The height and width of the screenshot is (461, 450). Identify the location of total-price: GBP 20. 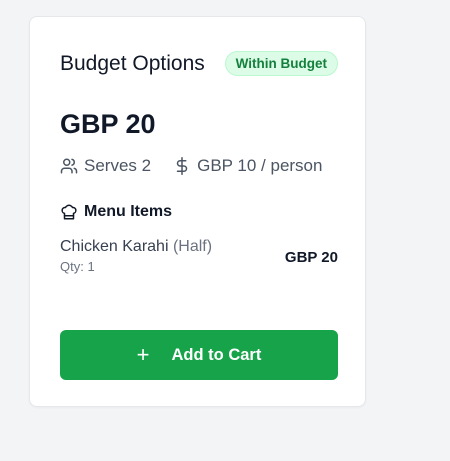
(108, 124).